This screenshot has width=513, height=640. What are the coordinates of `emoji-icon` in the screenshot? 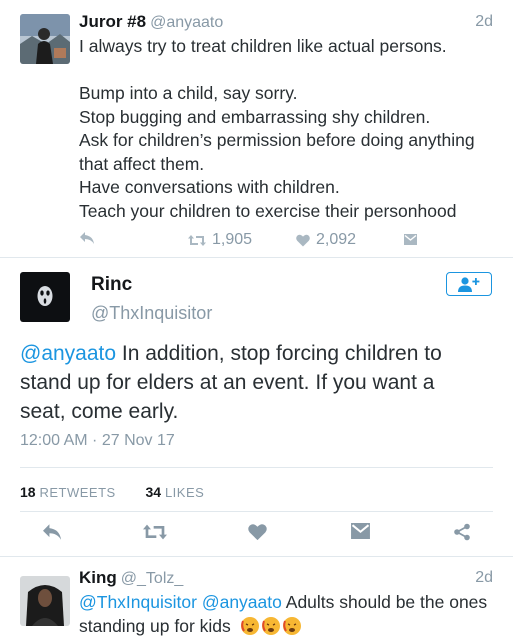 It's located at (270, 625).